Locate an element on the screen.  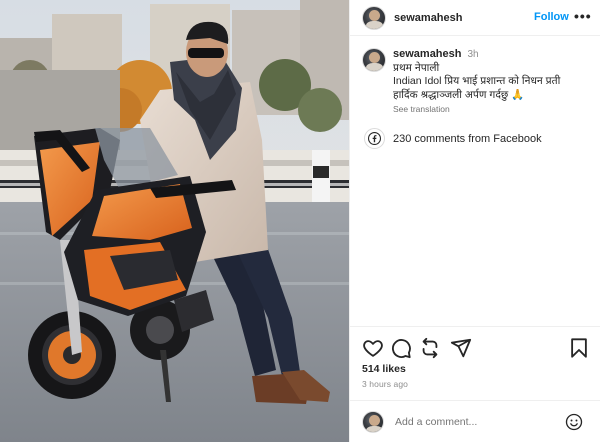
comment-bubble-icon is located at coordinates (401, 348).